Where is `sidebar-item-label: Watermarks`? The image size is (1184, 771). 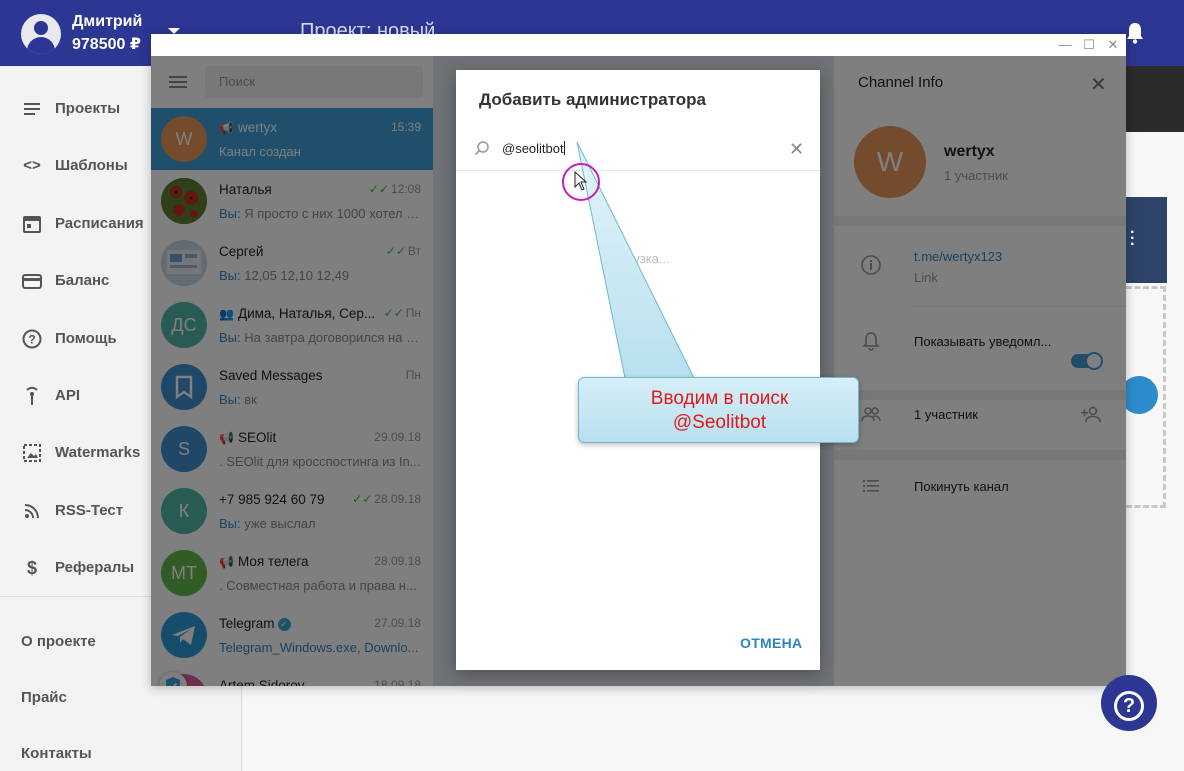 sidebar-item-label: Watermarks is located at coordinates (98, 452).